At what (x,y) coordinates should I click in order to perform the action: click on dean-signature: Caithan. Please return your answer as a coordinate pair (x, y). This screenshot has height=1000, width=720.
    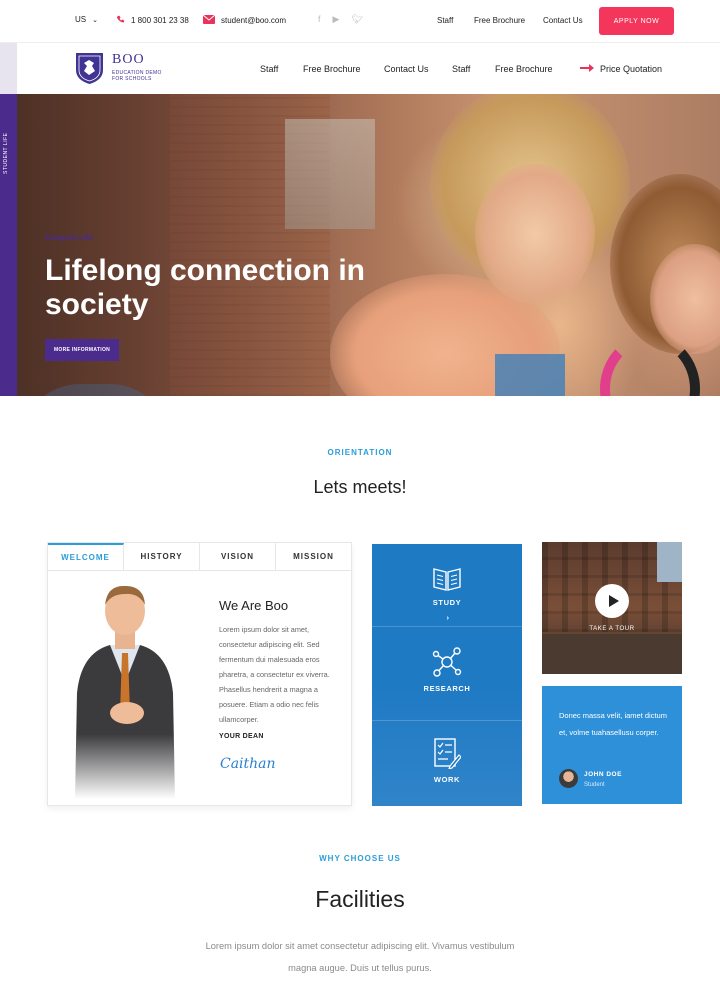
    Looking at the image, I should click on (248, 764).